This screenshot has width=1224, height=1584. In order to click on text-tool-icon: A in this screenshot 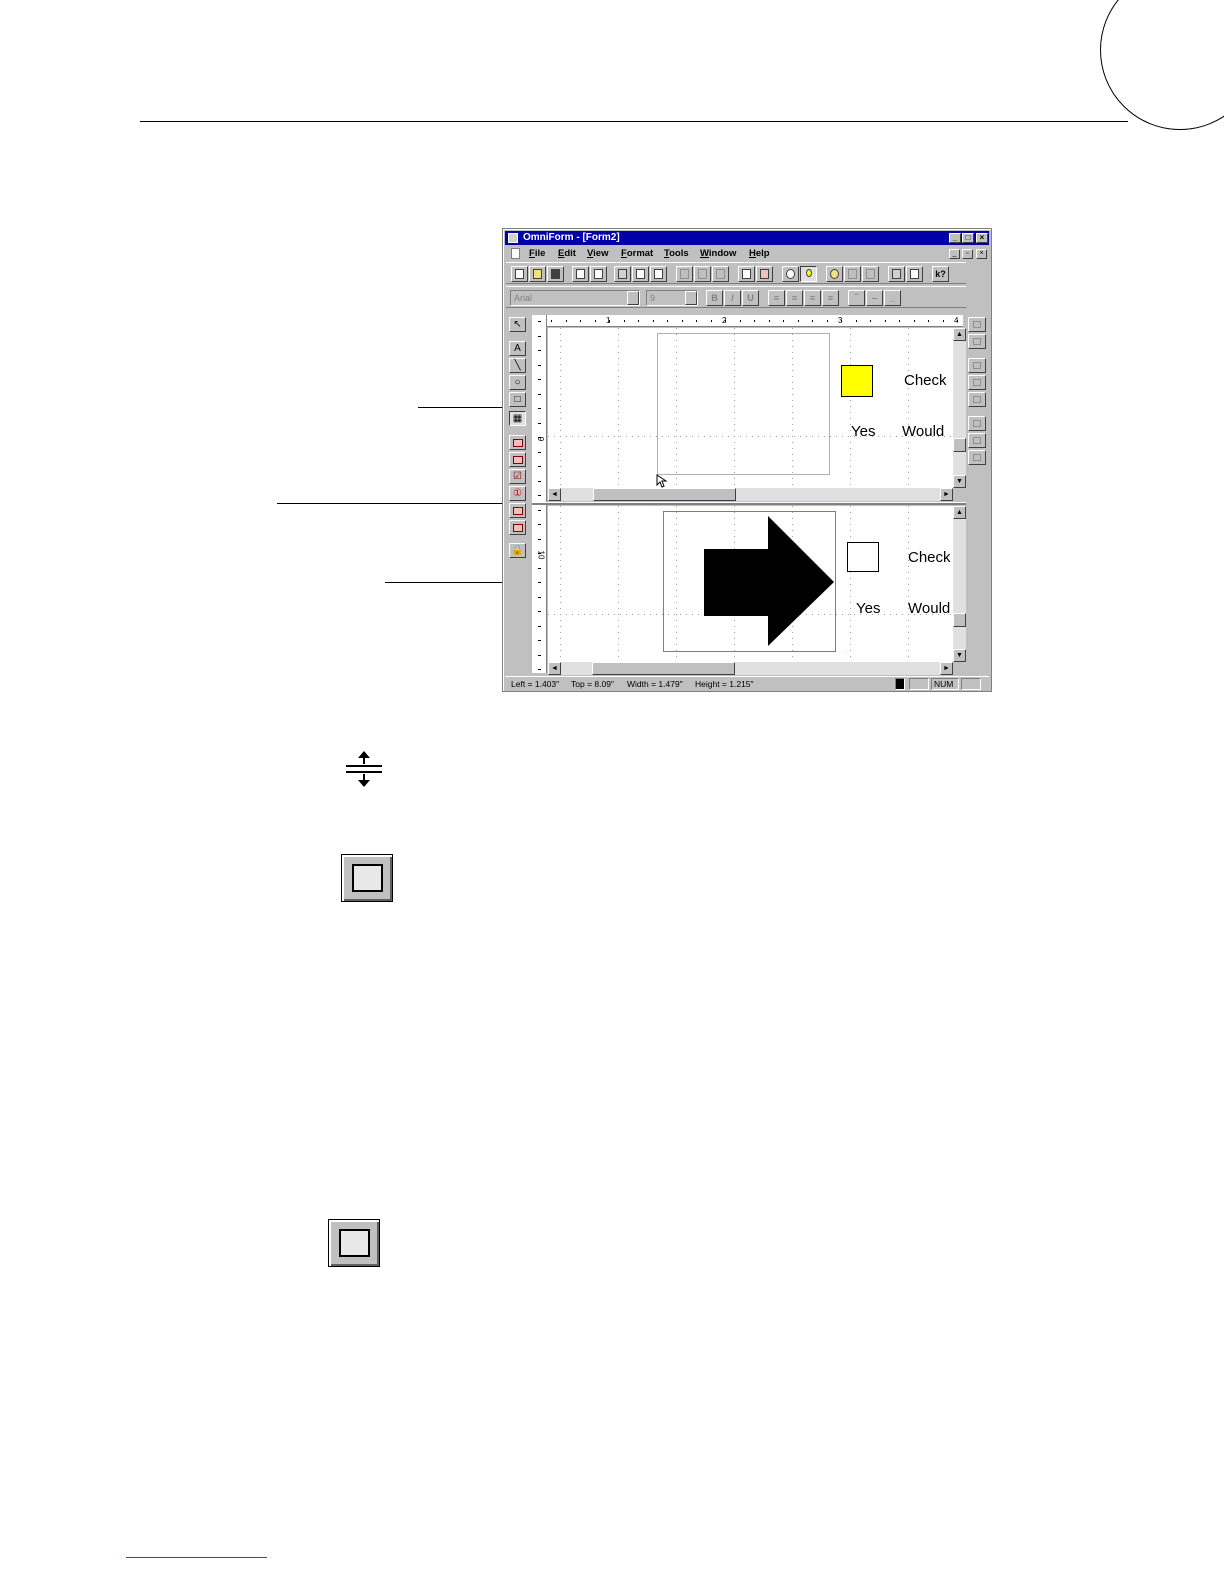, I will do `click(517, 348)`.